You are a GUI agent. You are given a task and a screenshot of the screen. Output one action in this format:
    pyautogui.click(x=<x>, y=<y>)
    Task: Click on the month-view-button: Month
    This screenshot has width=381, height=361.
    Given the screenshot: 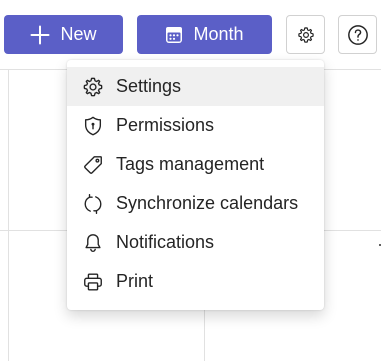 What is the action you would take?
    pyautogui.click(x=204, y=34)
    